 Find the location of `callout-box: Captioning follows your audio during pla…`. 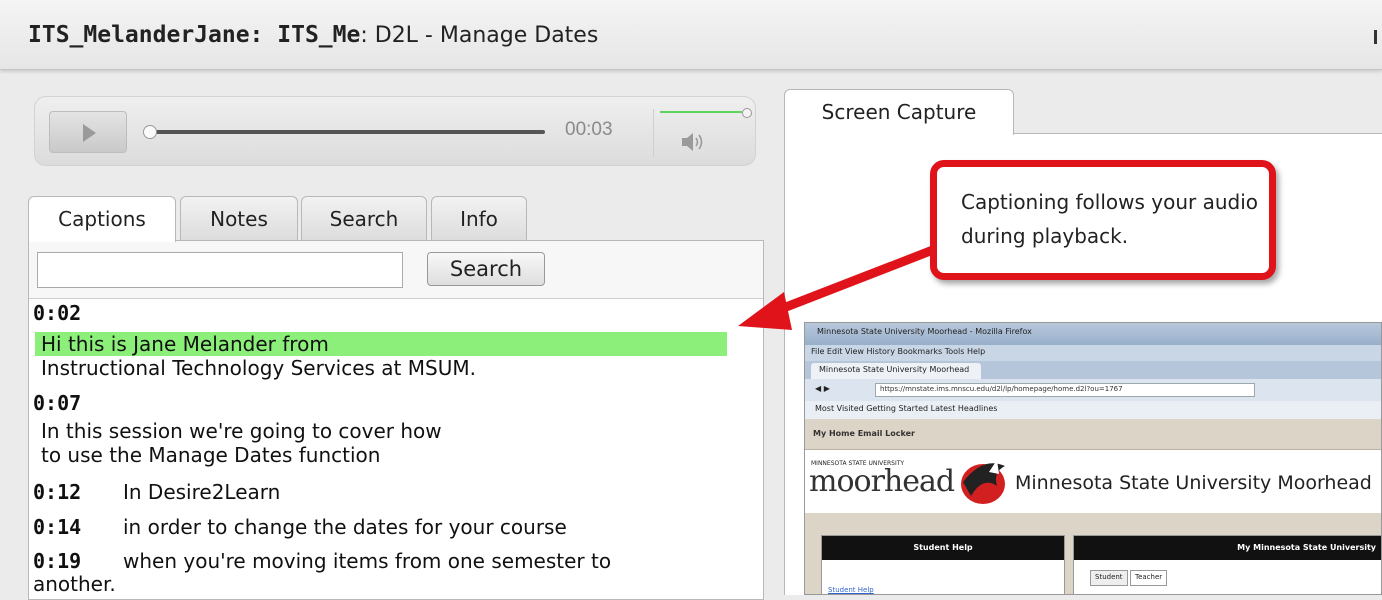

callout-box: Captioning follows your audio during pla… is located at coordinates (1103, 220).